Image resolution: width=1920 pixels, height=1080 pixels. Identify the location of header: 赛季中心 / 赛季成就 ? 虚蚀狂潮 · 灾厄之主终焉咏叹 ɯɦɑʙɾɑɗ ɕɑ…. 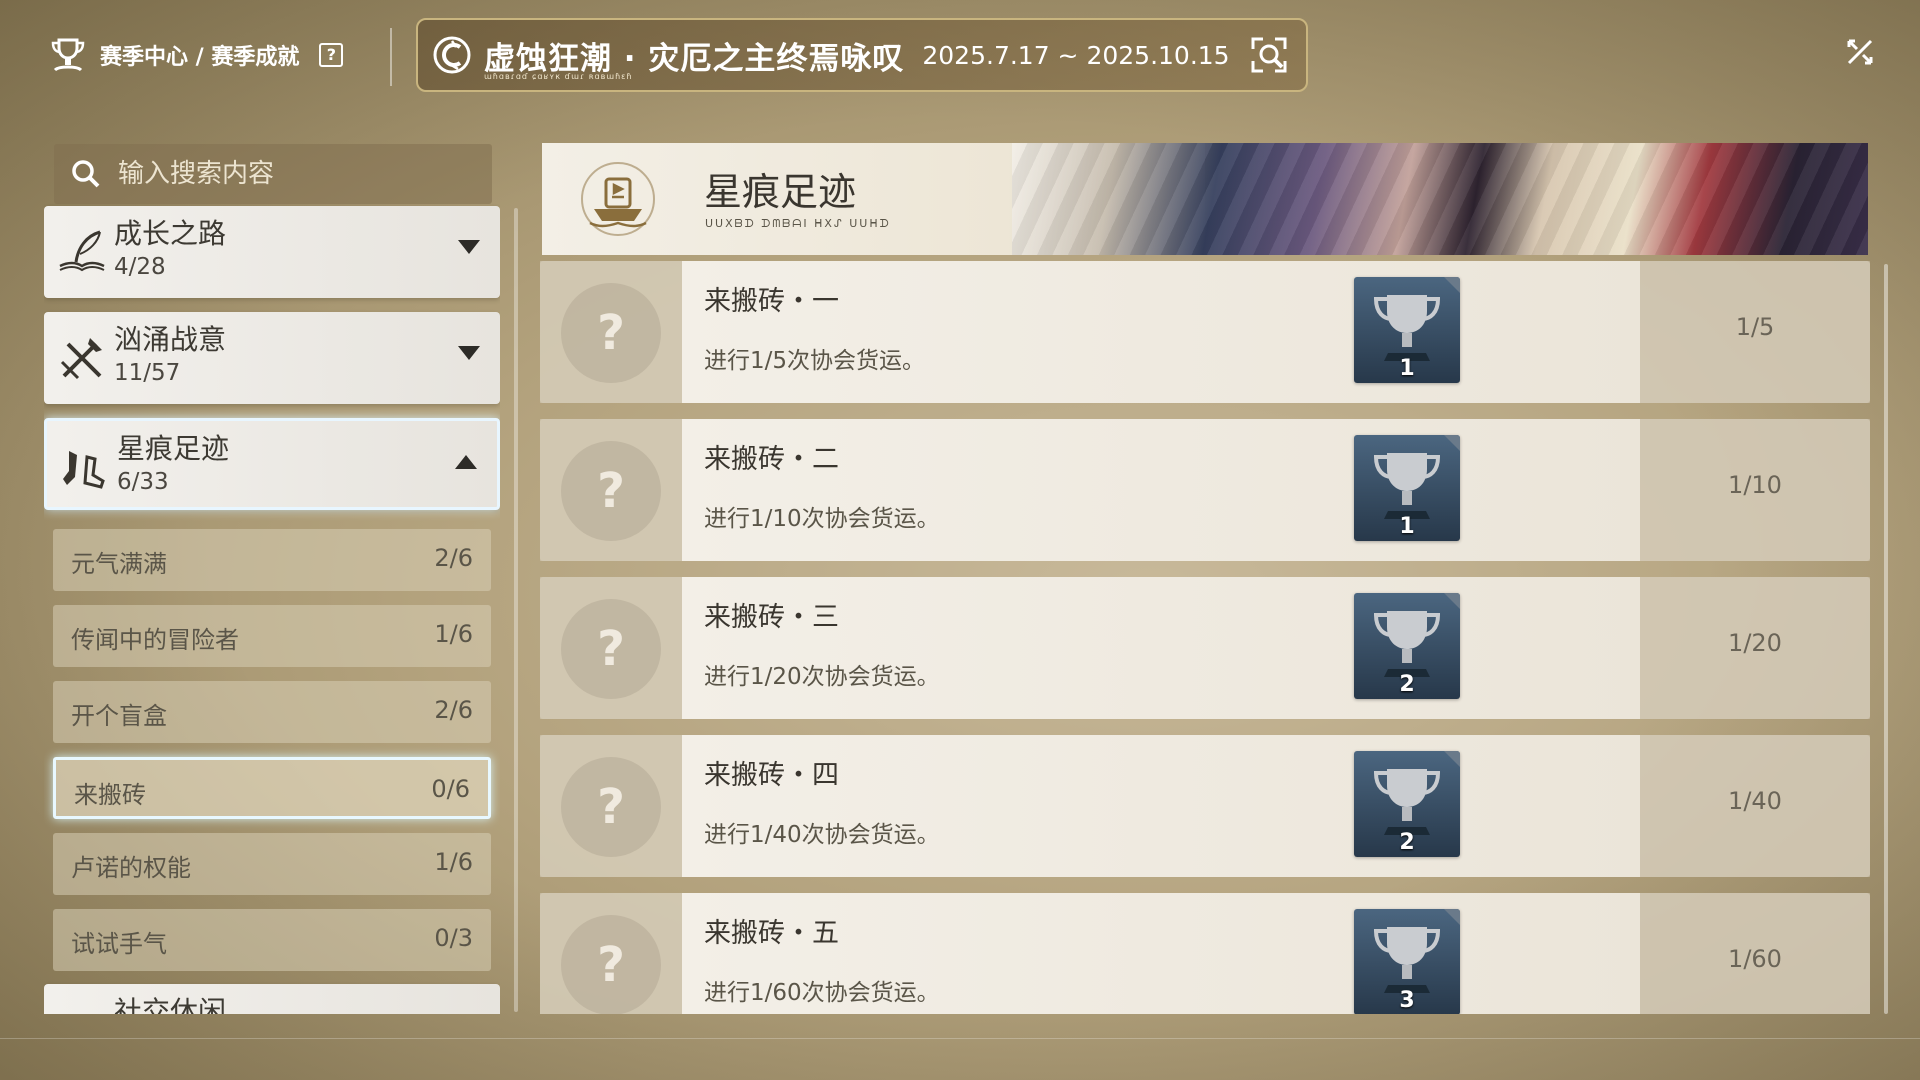
(960, 55).